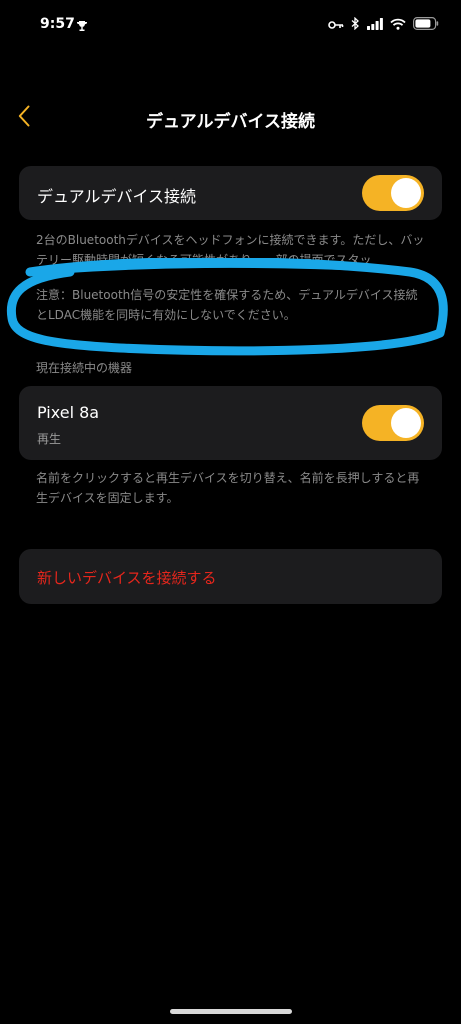  I want to click on dual-device-row: デュアルデバイス接続, so click(230, 193).